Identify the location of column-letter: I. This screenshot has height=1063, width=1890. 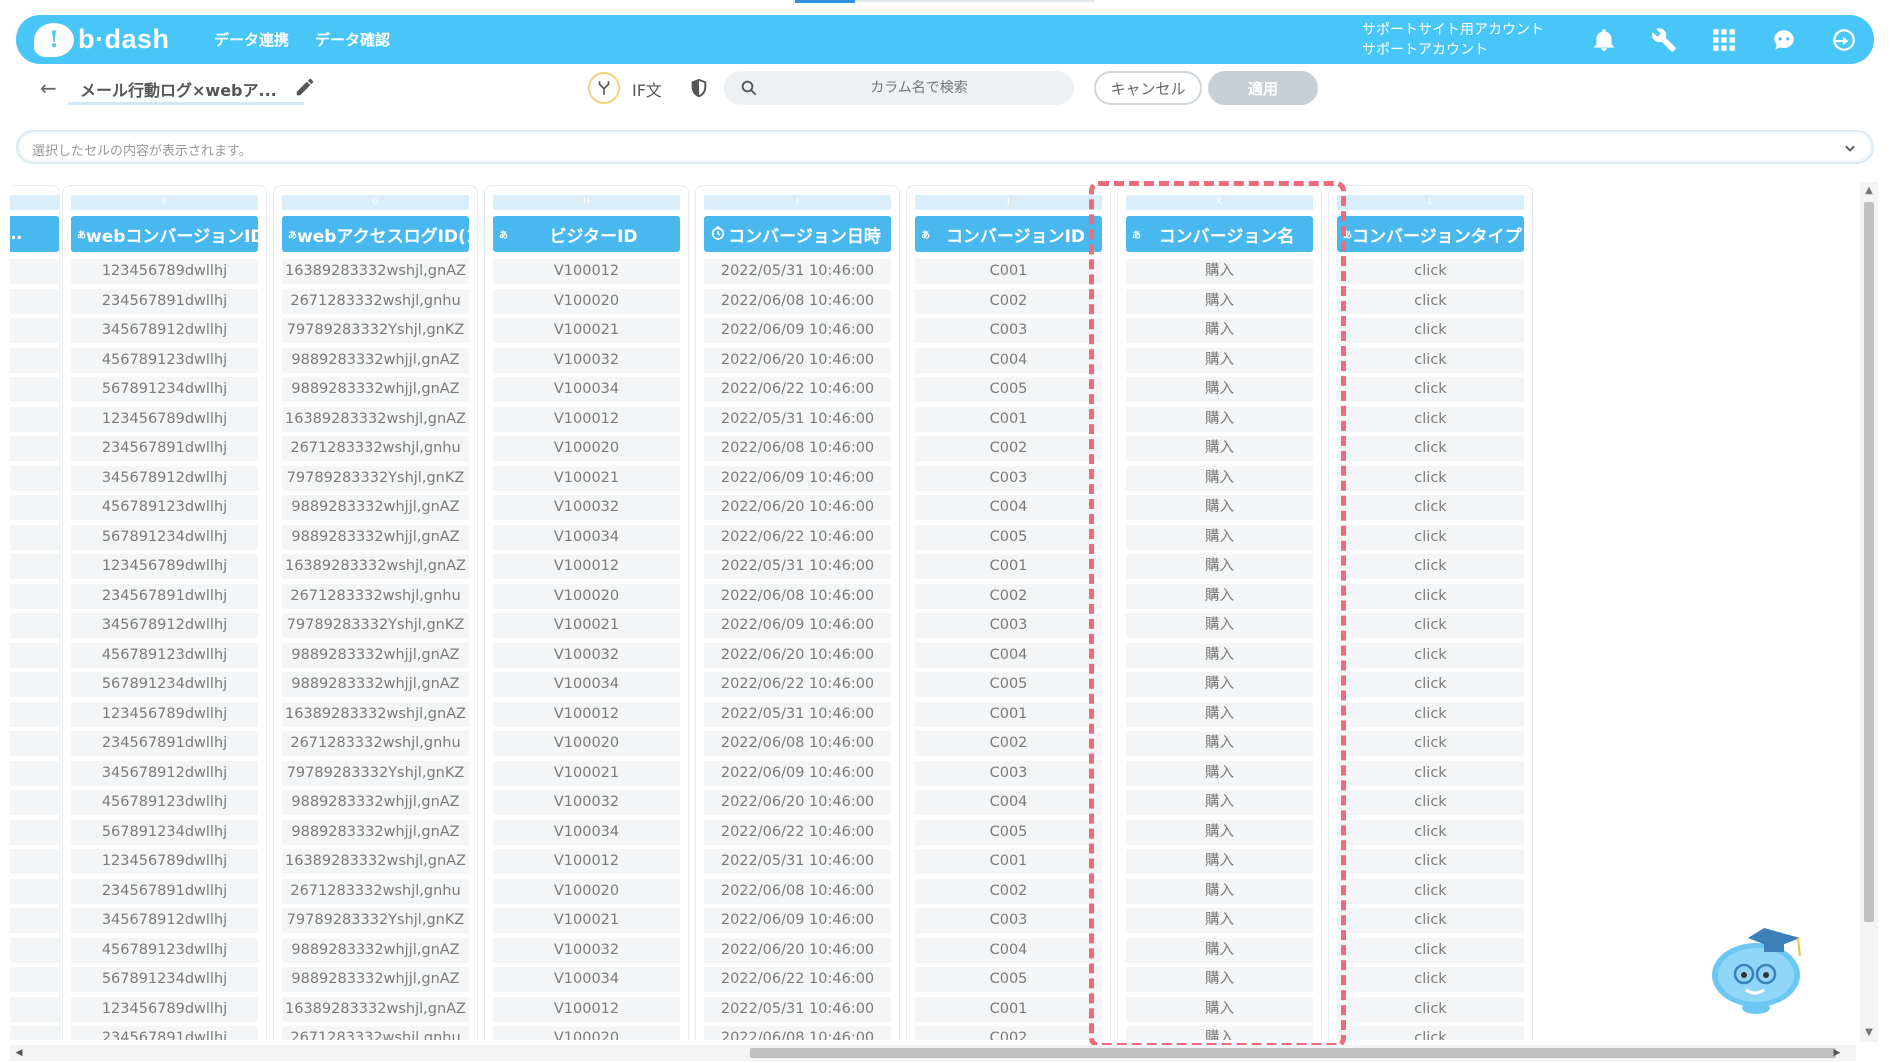
(797, 202).